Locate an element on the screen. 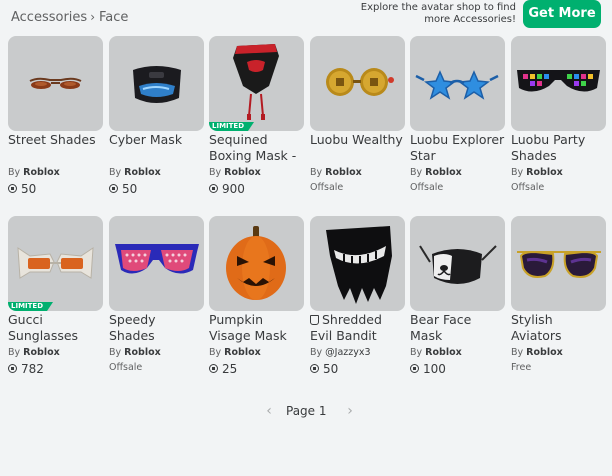 The height and width of the screenshot is (476, 612). chevron-left-icon: ‹ is located at coordinates (269, 411).